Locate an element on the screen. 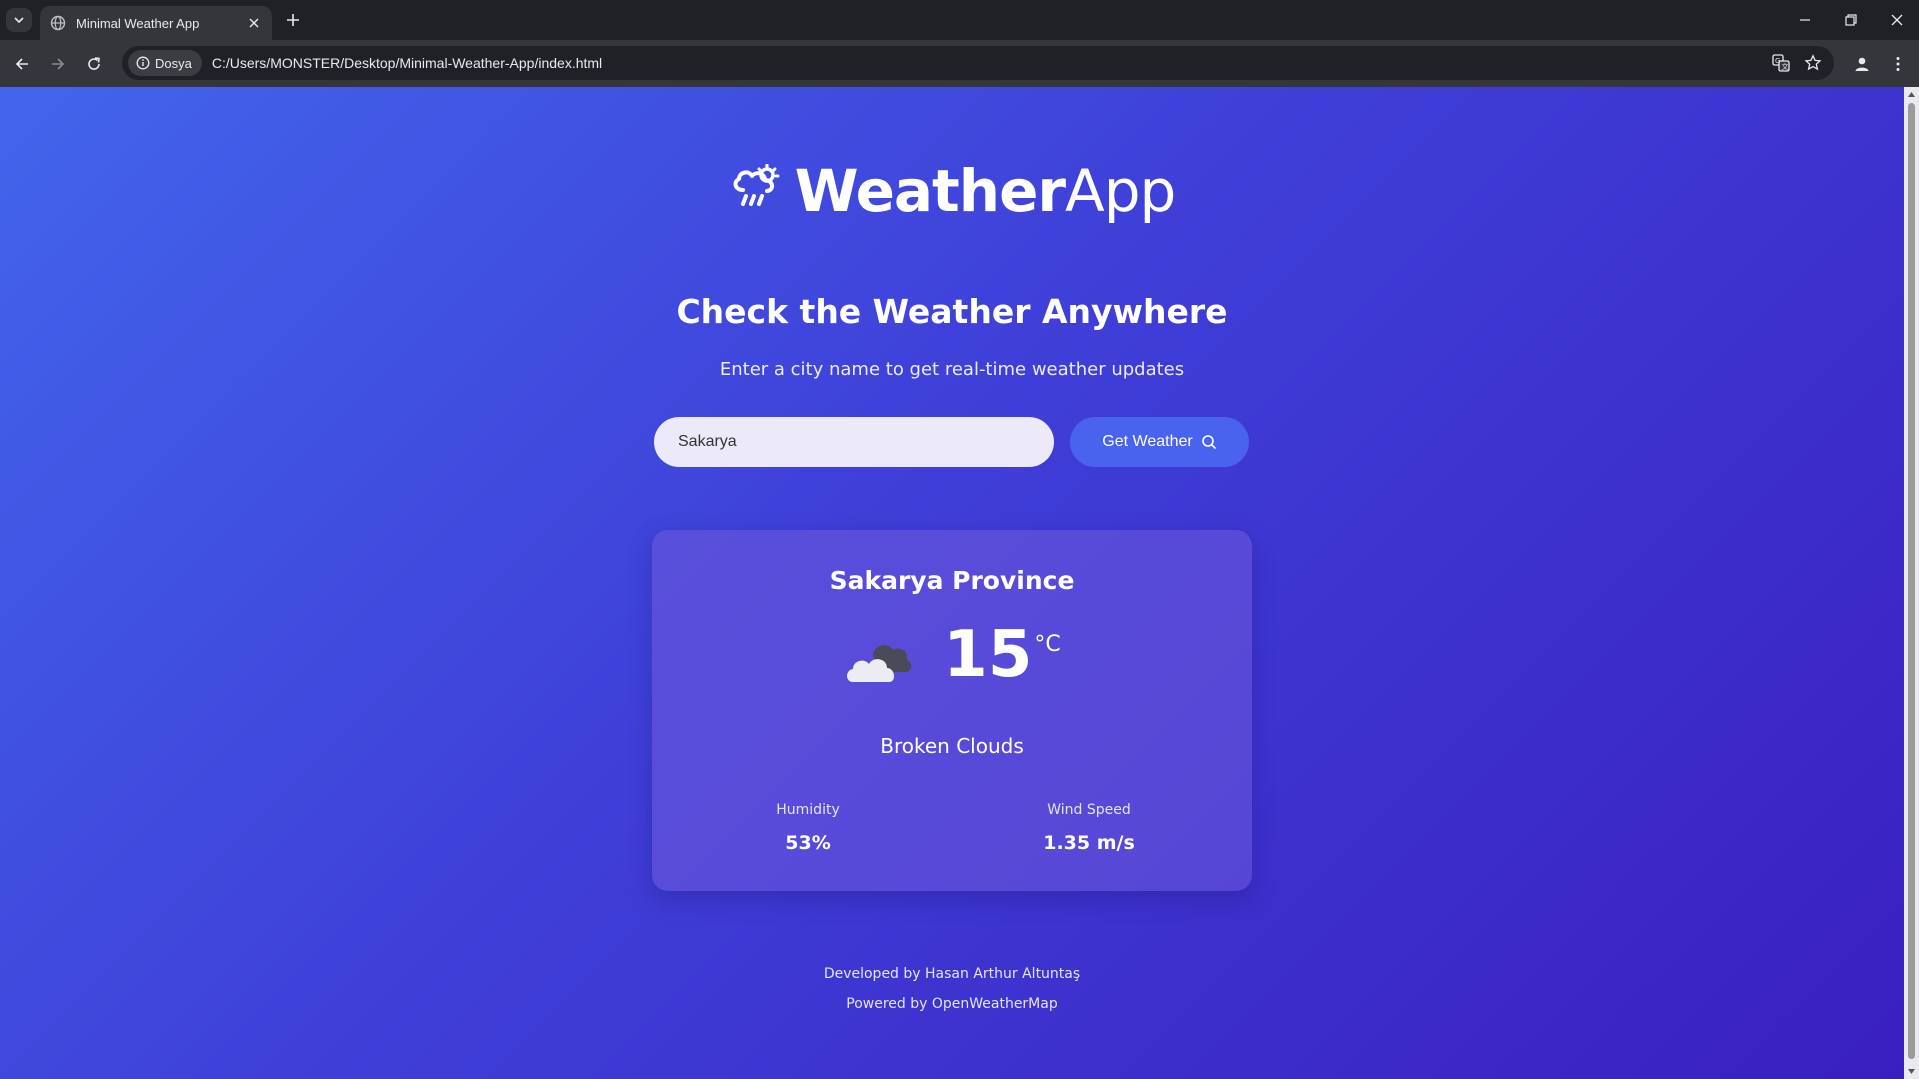 This screenshot has width=1919, height=1079. temperature-row: 15 °C is located at coordinates (952, 655).